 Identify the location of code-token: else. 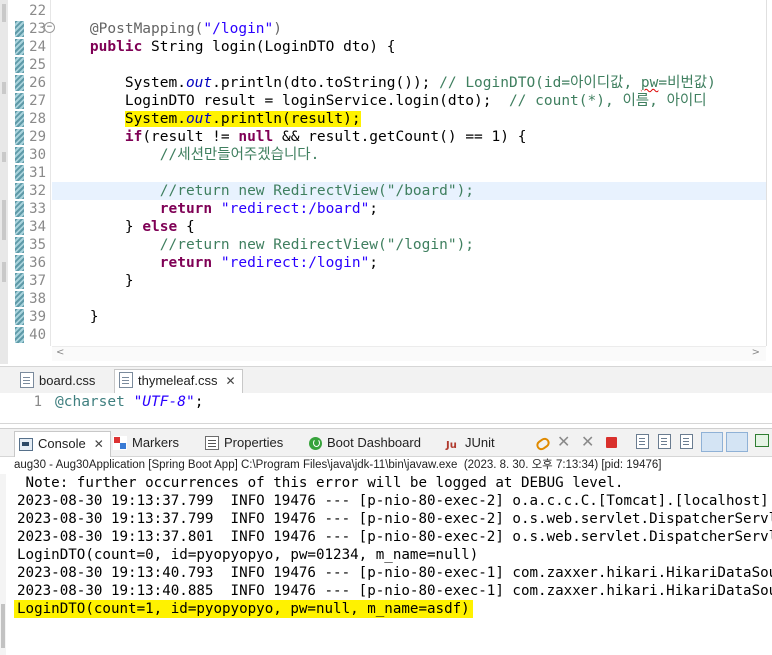
(160, 227).